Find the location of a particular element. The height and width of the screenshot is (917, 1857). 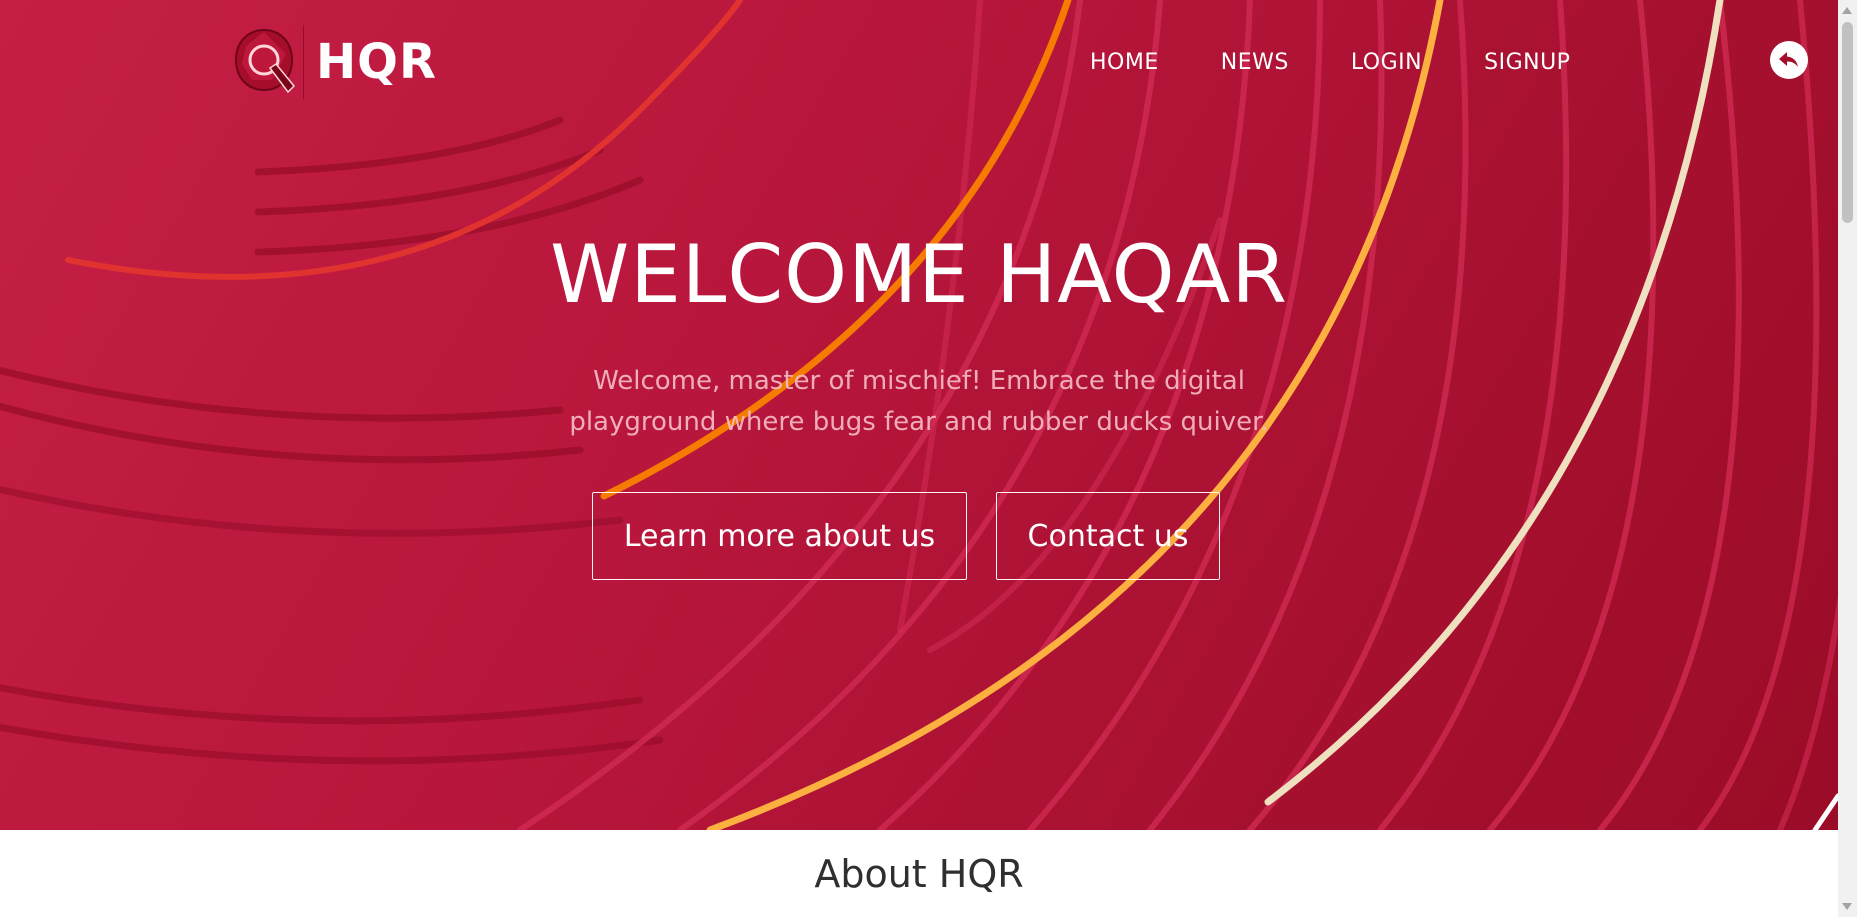

scrollbar-thumb is located at coordinates (1847, 122).